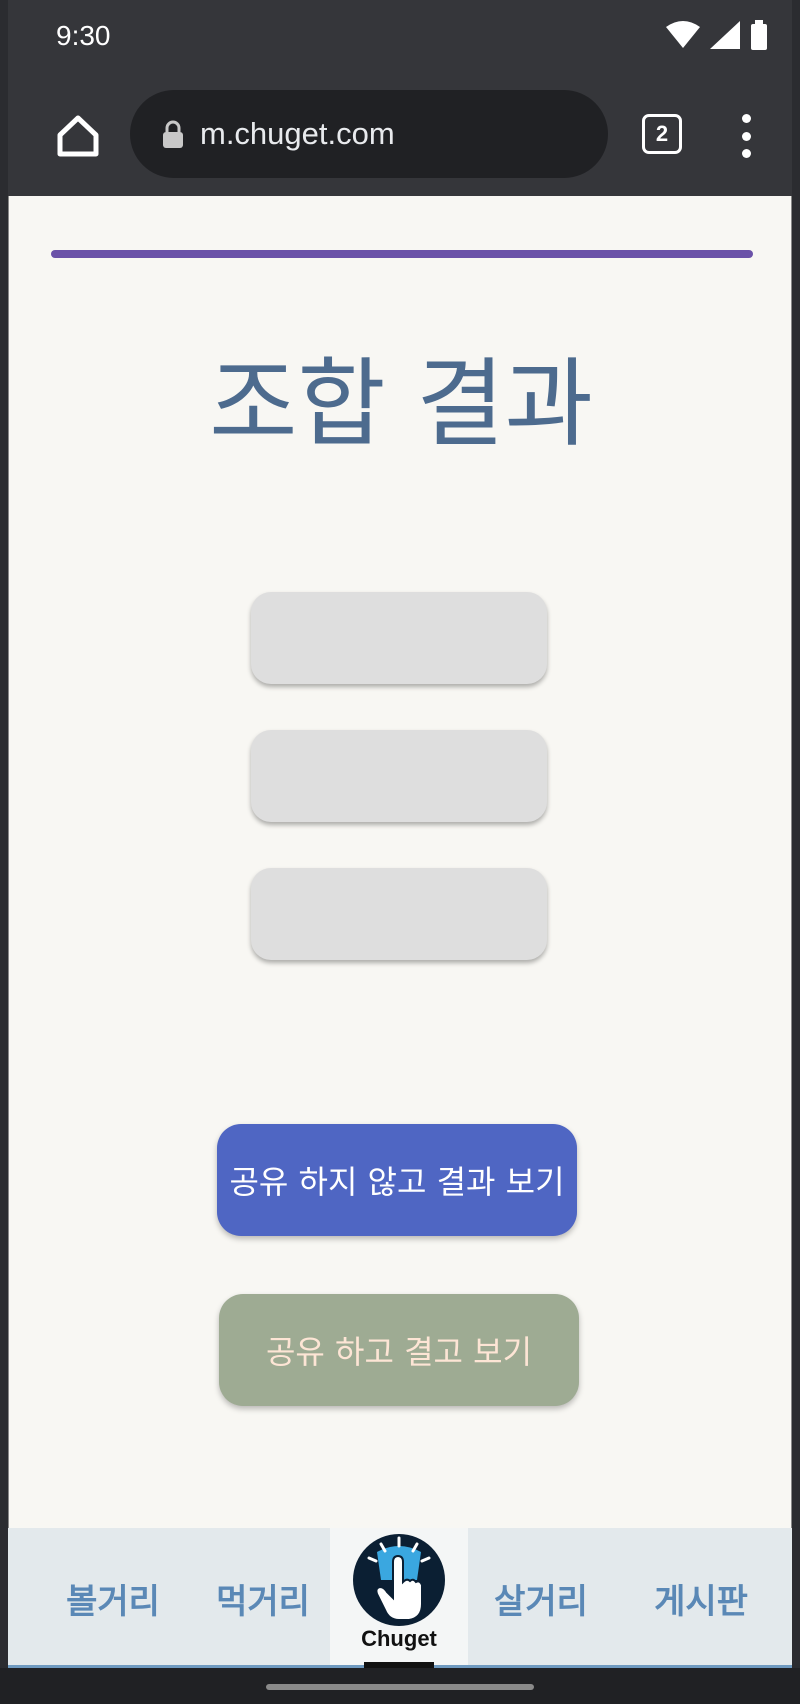 The height and width of the screenshot is (1704, 800). I want to click on gesture-handle, so click(400, 1687).